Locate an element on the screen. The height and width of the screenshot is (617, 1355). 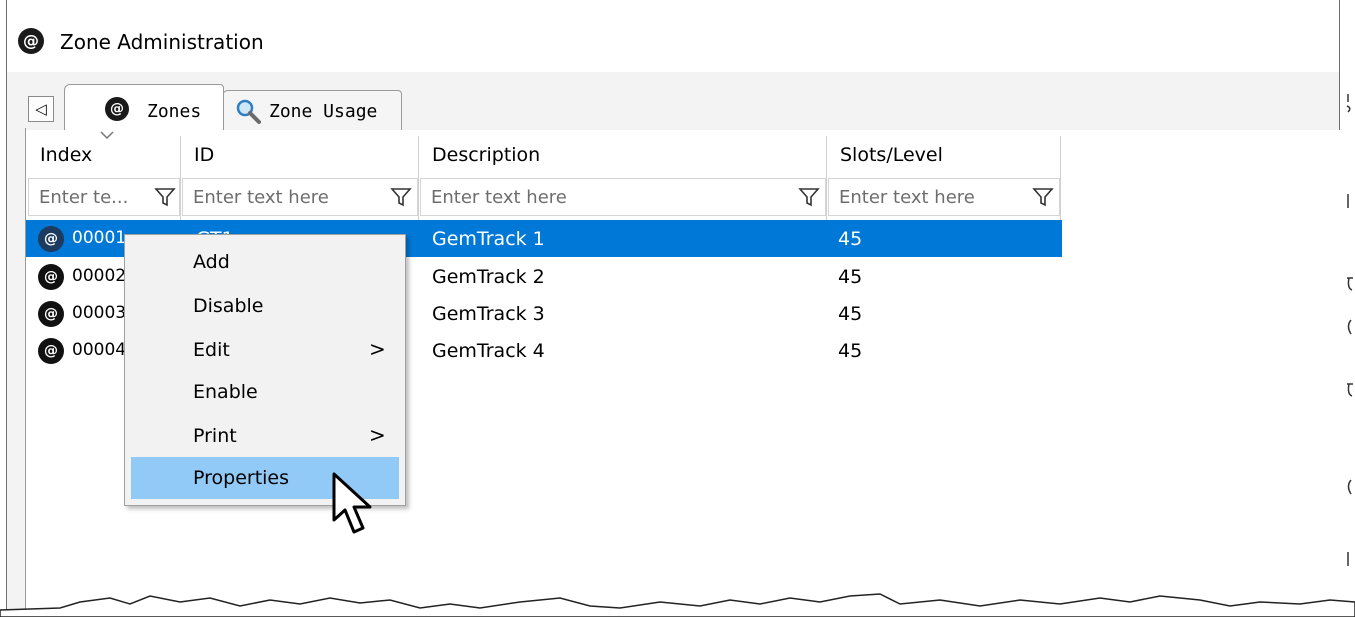
menu-item-edit: Edit > is located at coordinates (265, 350).